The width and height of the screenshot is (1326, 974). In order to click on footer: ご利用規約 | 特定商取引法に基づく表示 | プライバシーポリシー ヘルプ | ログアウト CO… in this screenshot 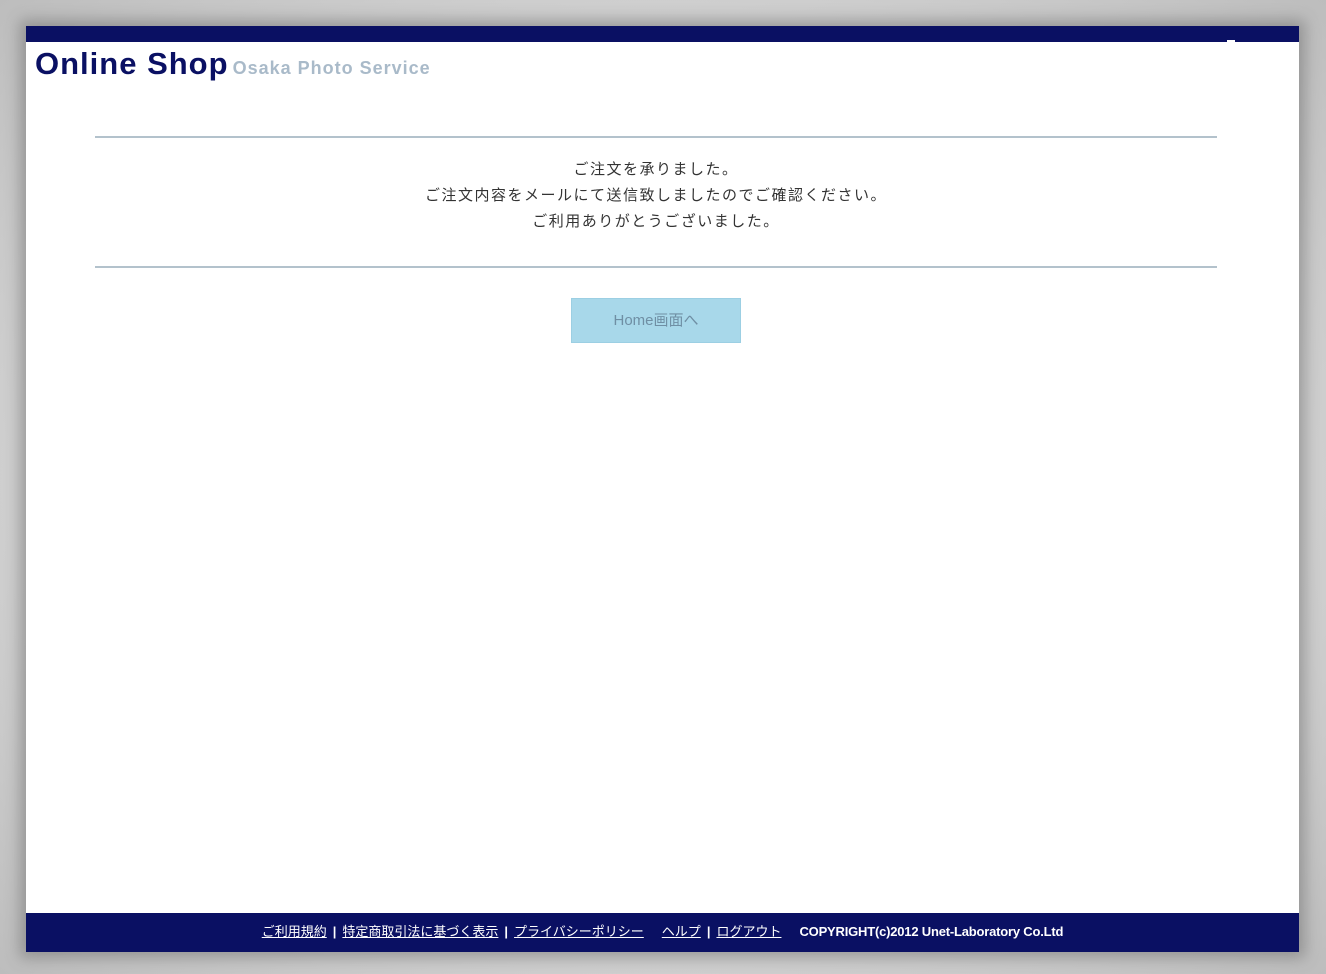, I will do `click(662, 932)`.